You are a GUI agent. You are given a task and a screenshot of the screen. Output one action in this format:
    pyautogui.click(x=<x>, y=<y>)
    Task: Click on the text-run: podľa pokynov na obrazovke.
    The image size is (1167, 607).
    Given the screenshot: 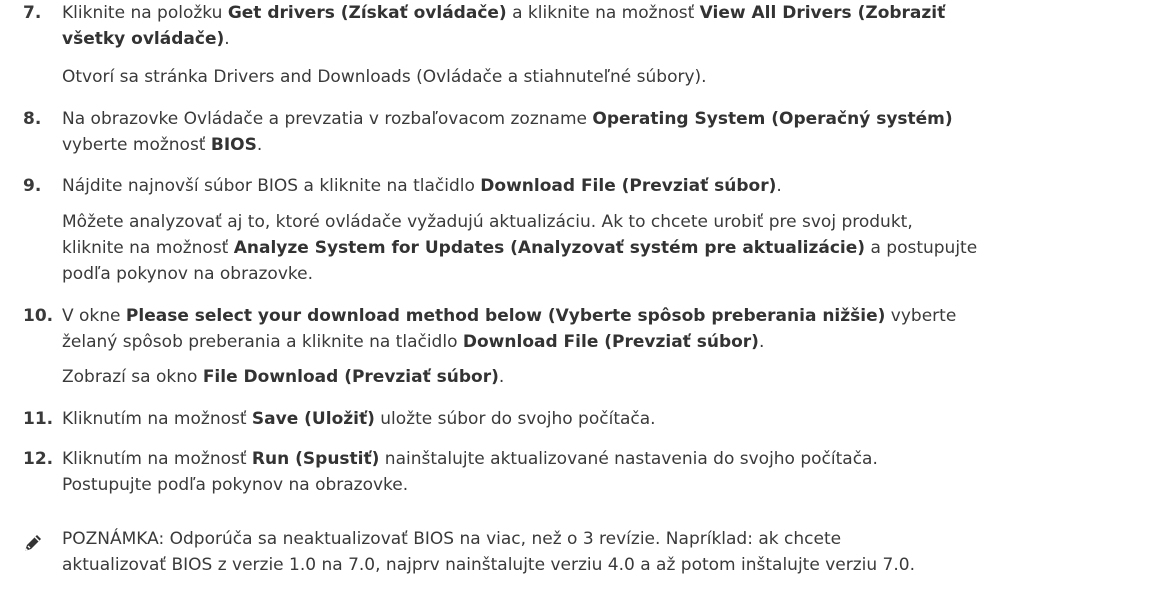 What is the action you would take?
    pyautogui.click(x=187, y=274)
    